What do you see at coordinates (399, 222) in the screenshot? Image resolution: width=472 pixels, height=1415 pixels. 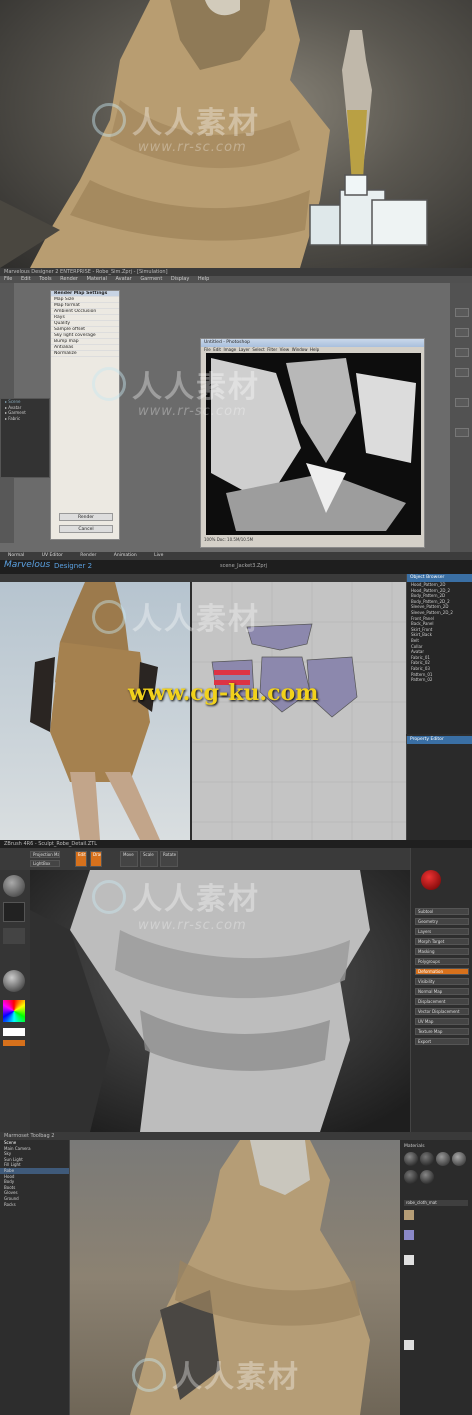 I see `step` at bounding box center [399, 222].